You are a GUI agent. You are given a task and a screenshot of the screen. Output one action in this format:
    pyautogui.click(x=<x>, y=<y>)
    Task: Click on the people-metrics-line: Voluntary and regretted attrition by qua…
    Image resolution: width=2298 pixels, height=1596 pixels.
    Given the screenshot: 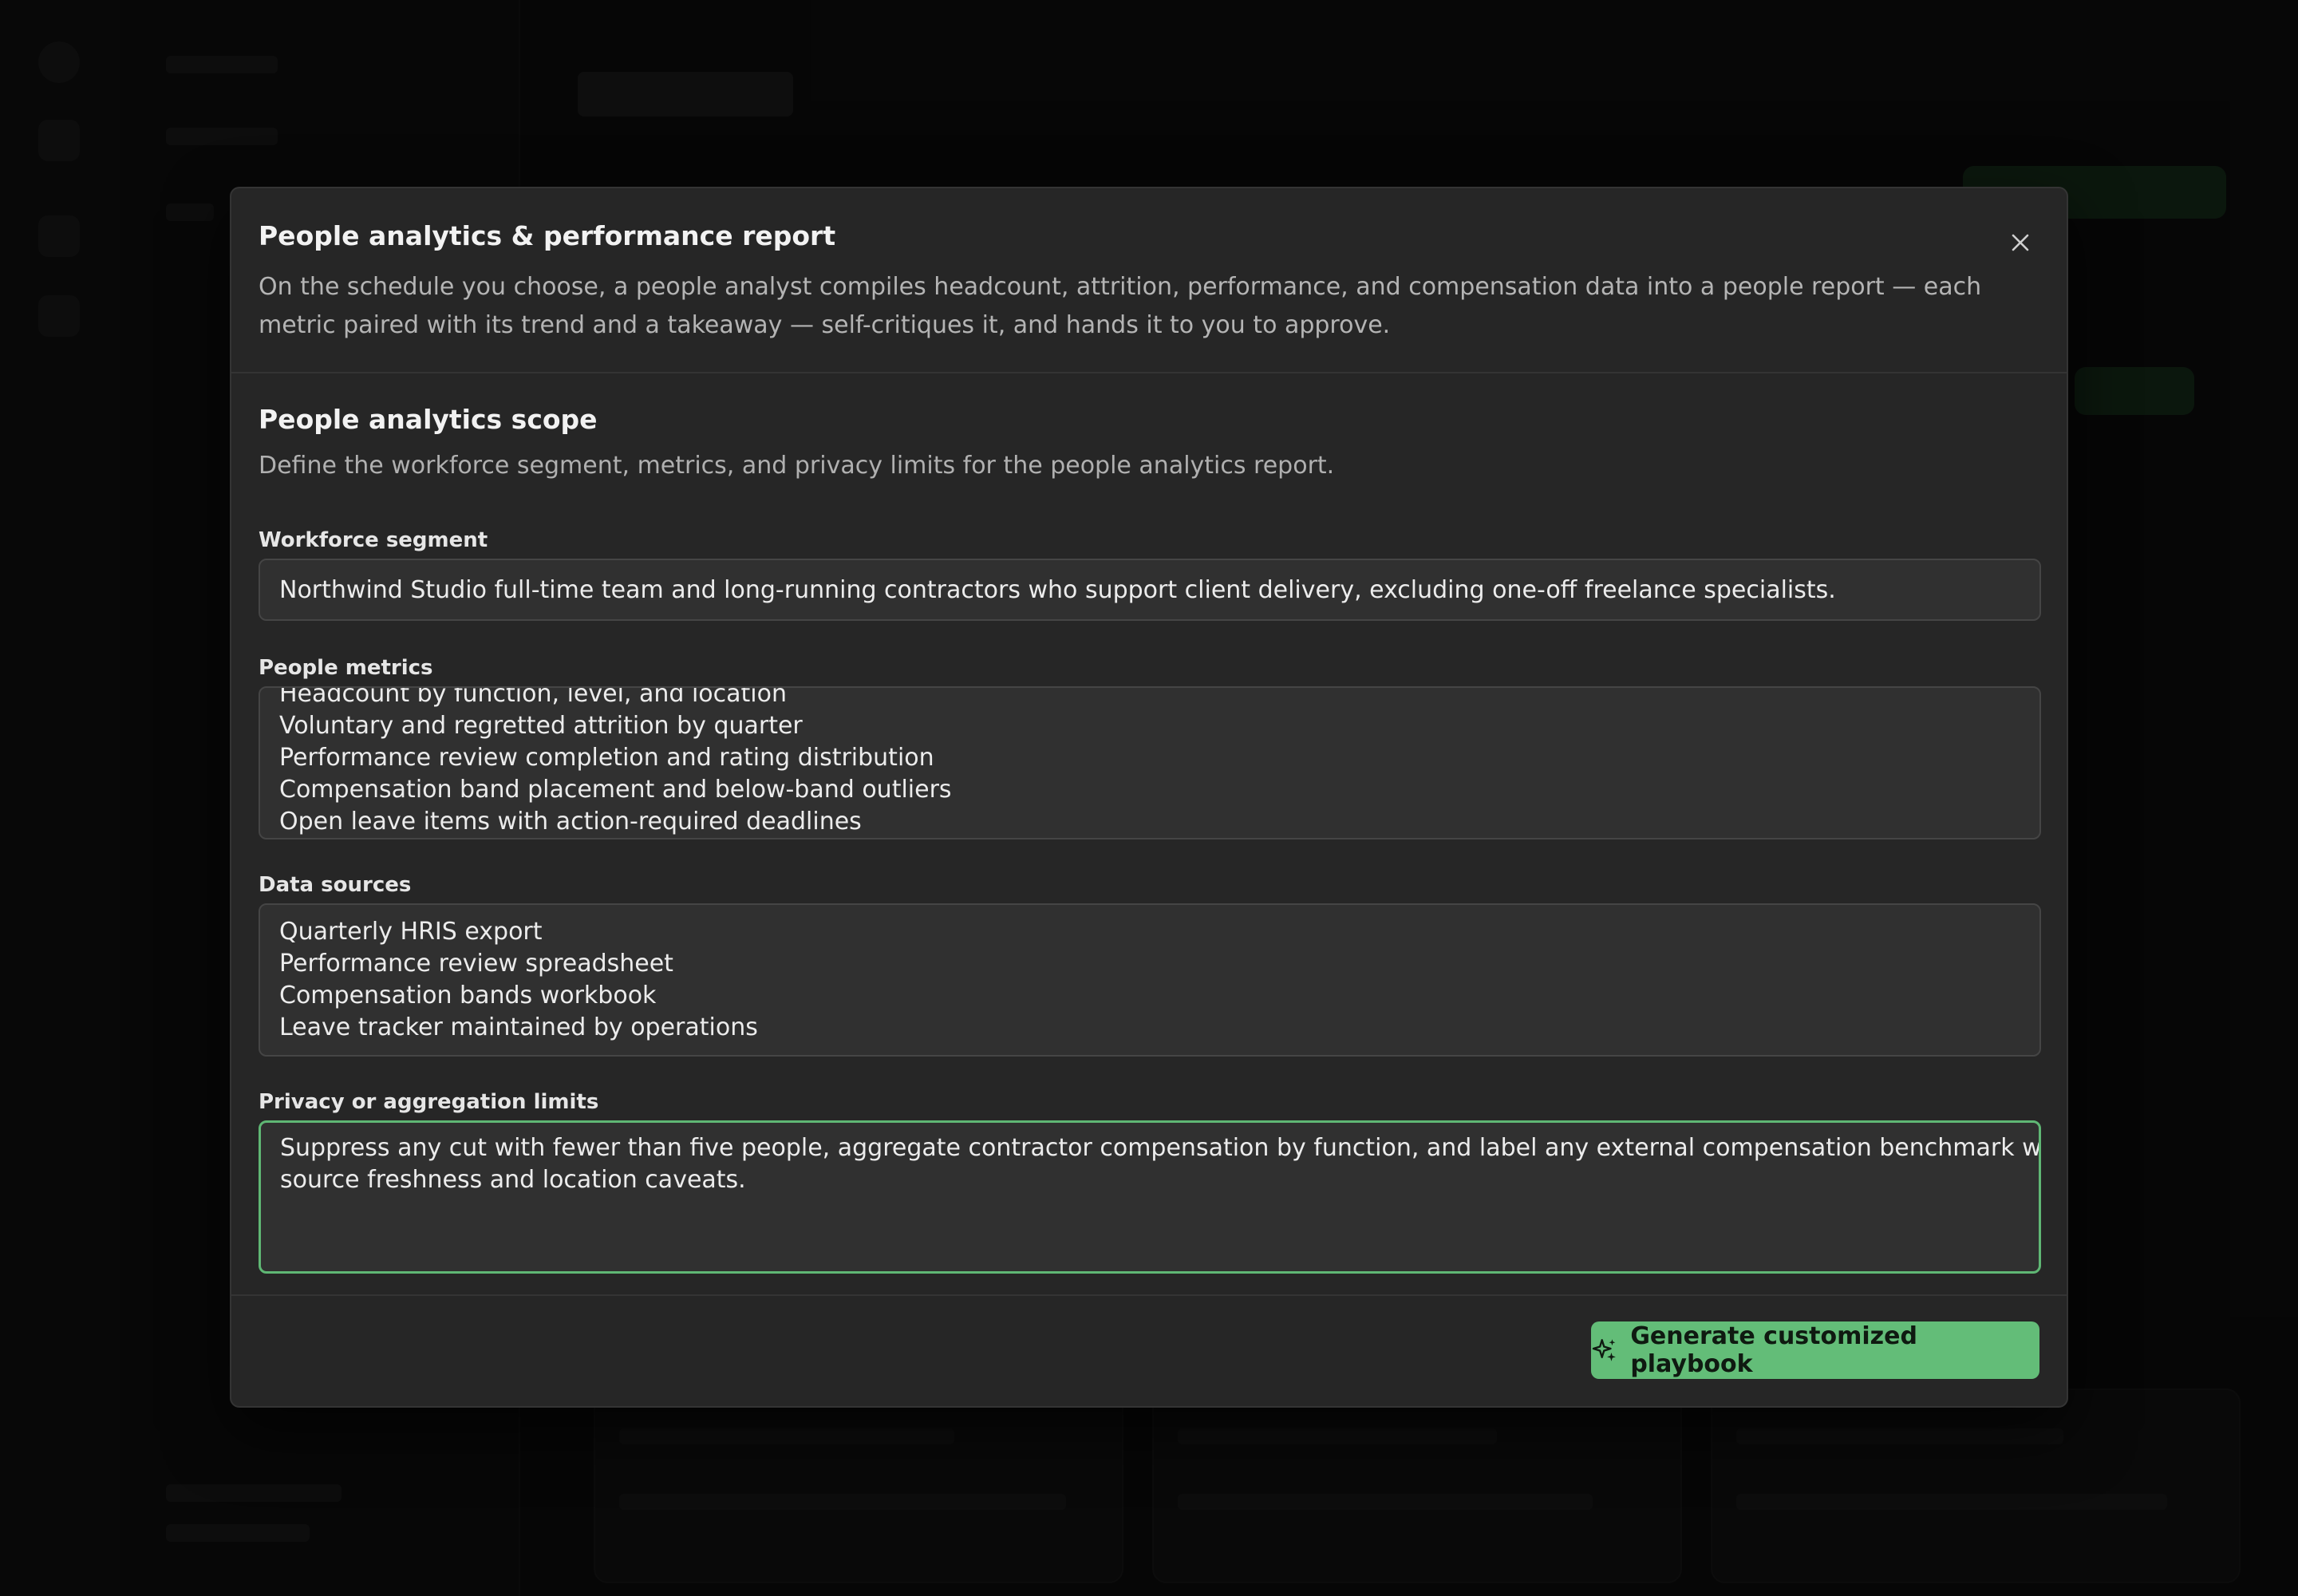 What is the action you would take?
    pyautogui.click(x=541, y=726)
    